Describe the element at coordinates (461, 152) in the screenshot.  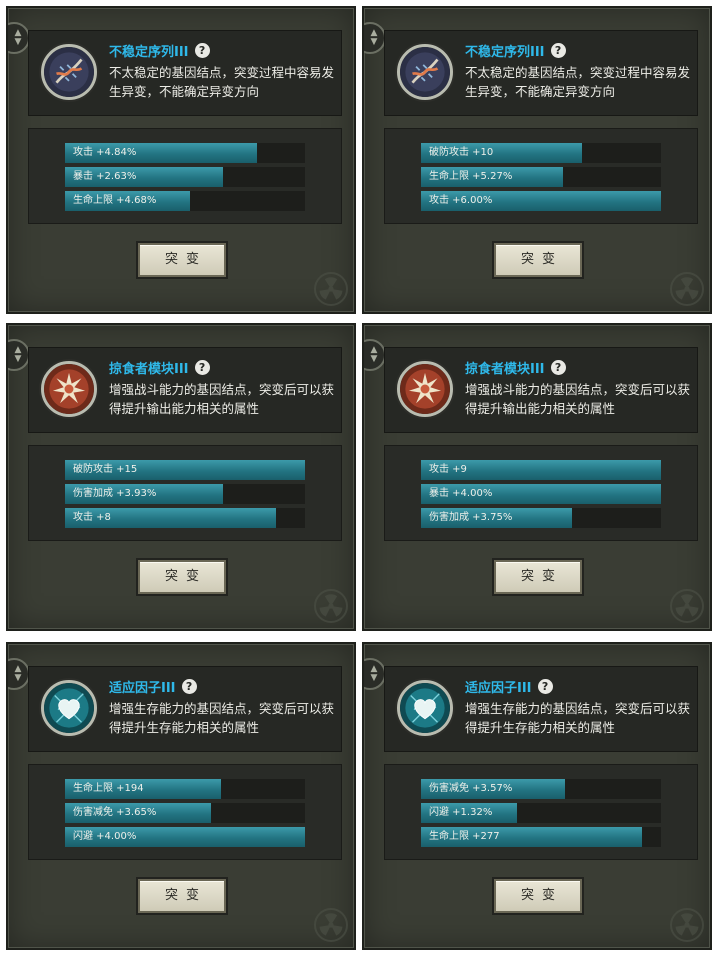
I see `stat-label: 破防攻击 +10` at that location.